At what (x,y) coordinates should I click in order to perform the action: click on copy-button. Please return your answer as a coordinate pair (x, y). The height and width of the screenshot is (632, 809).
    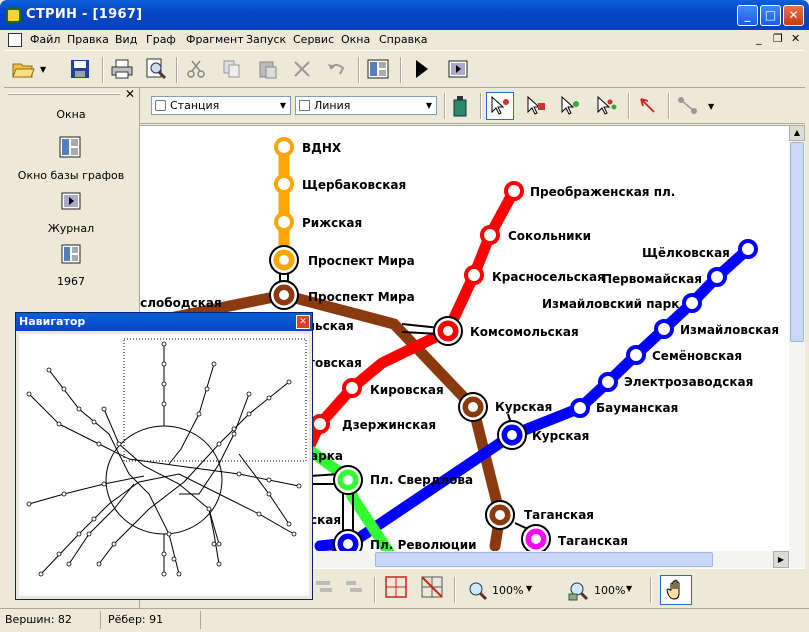
    Looking at the image, I should click on (232, 69).